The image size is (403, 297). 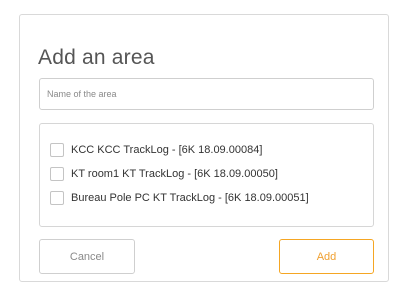 I want to click on add-button: Add, so click(x=326, y=256).